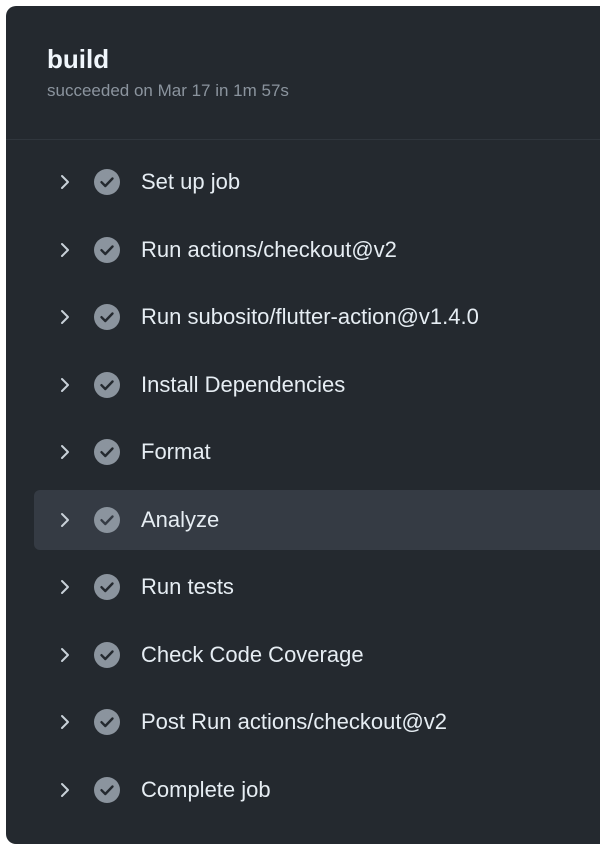 The image size is (600, 849). I want to click on step-label: Run actions/checkout@v2, so click(269, 249).